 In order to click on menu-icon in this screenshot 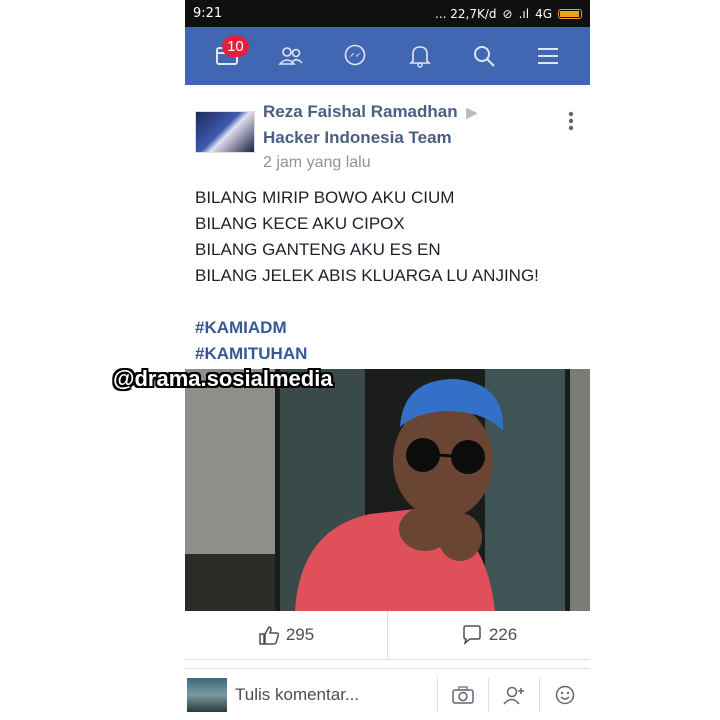, I will do `click(548, 56)`.